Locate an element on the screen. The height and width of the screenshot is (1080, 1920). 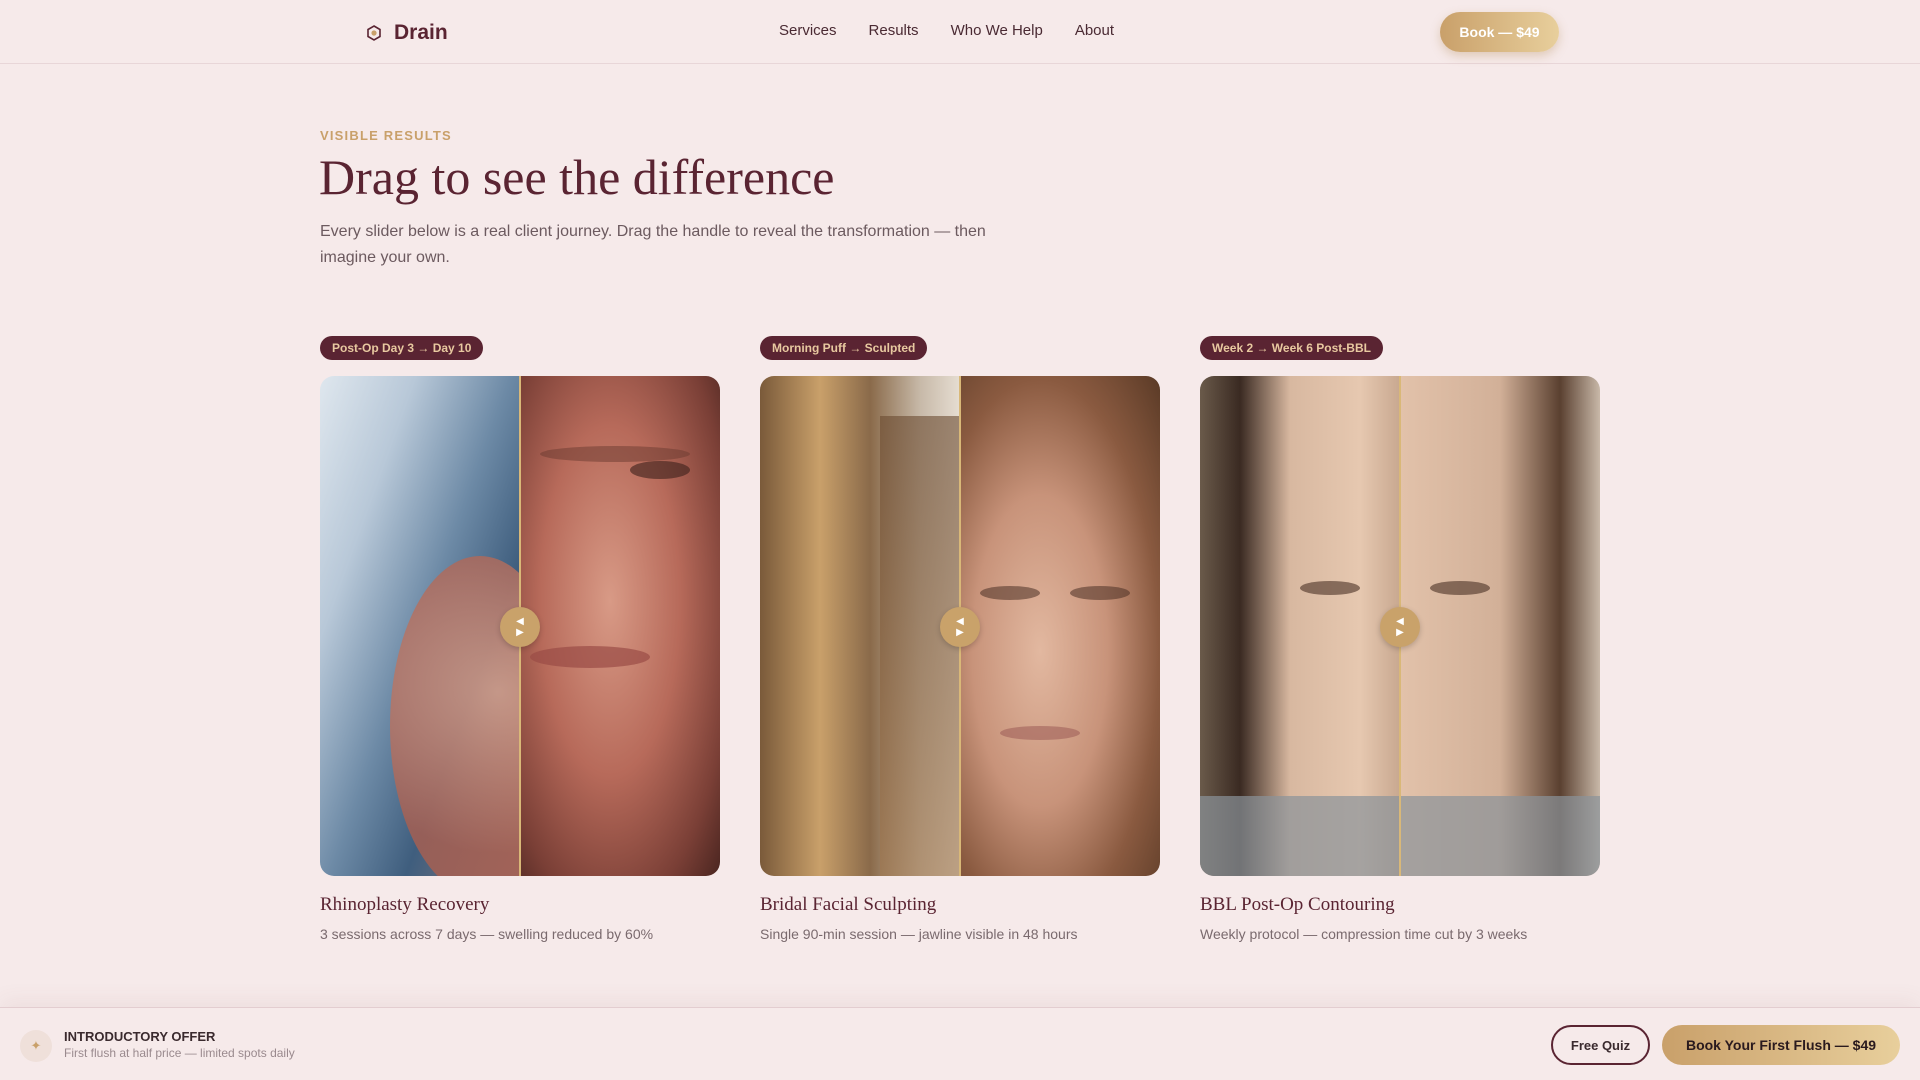
result-tag: Morning Puff → Sculpted is located at coordinates (844, 348).